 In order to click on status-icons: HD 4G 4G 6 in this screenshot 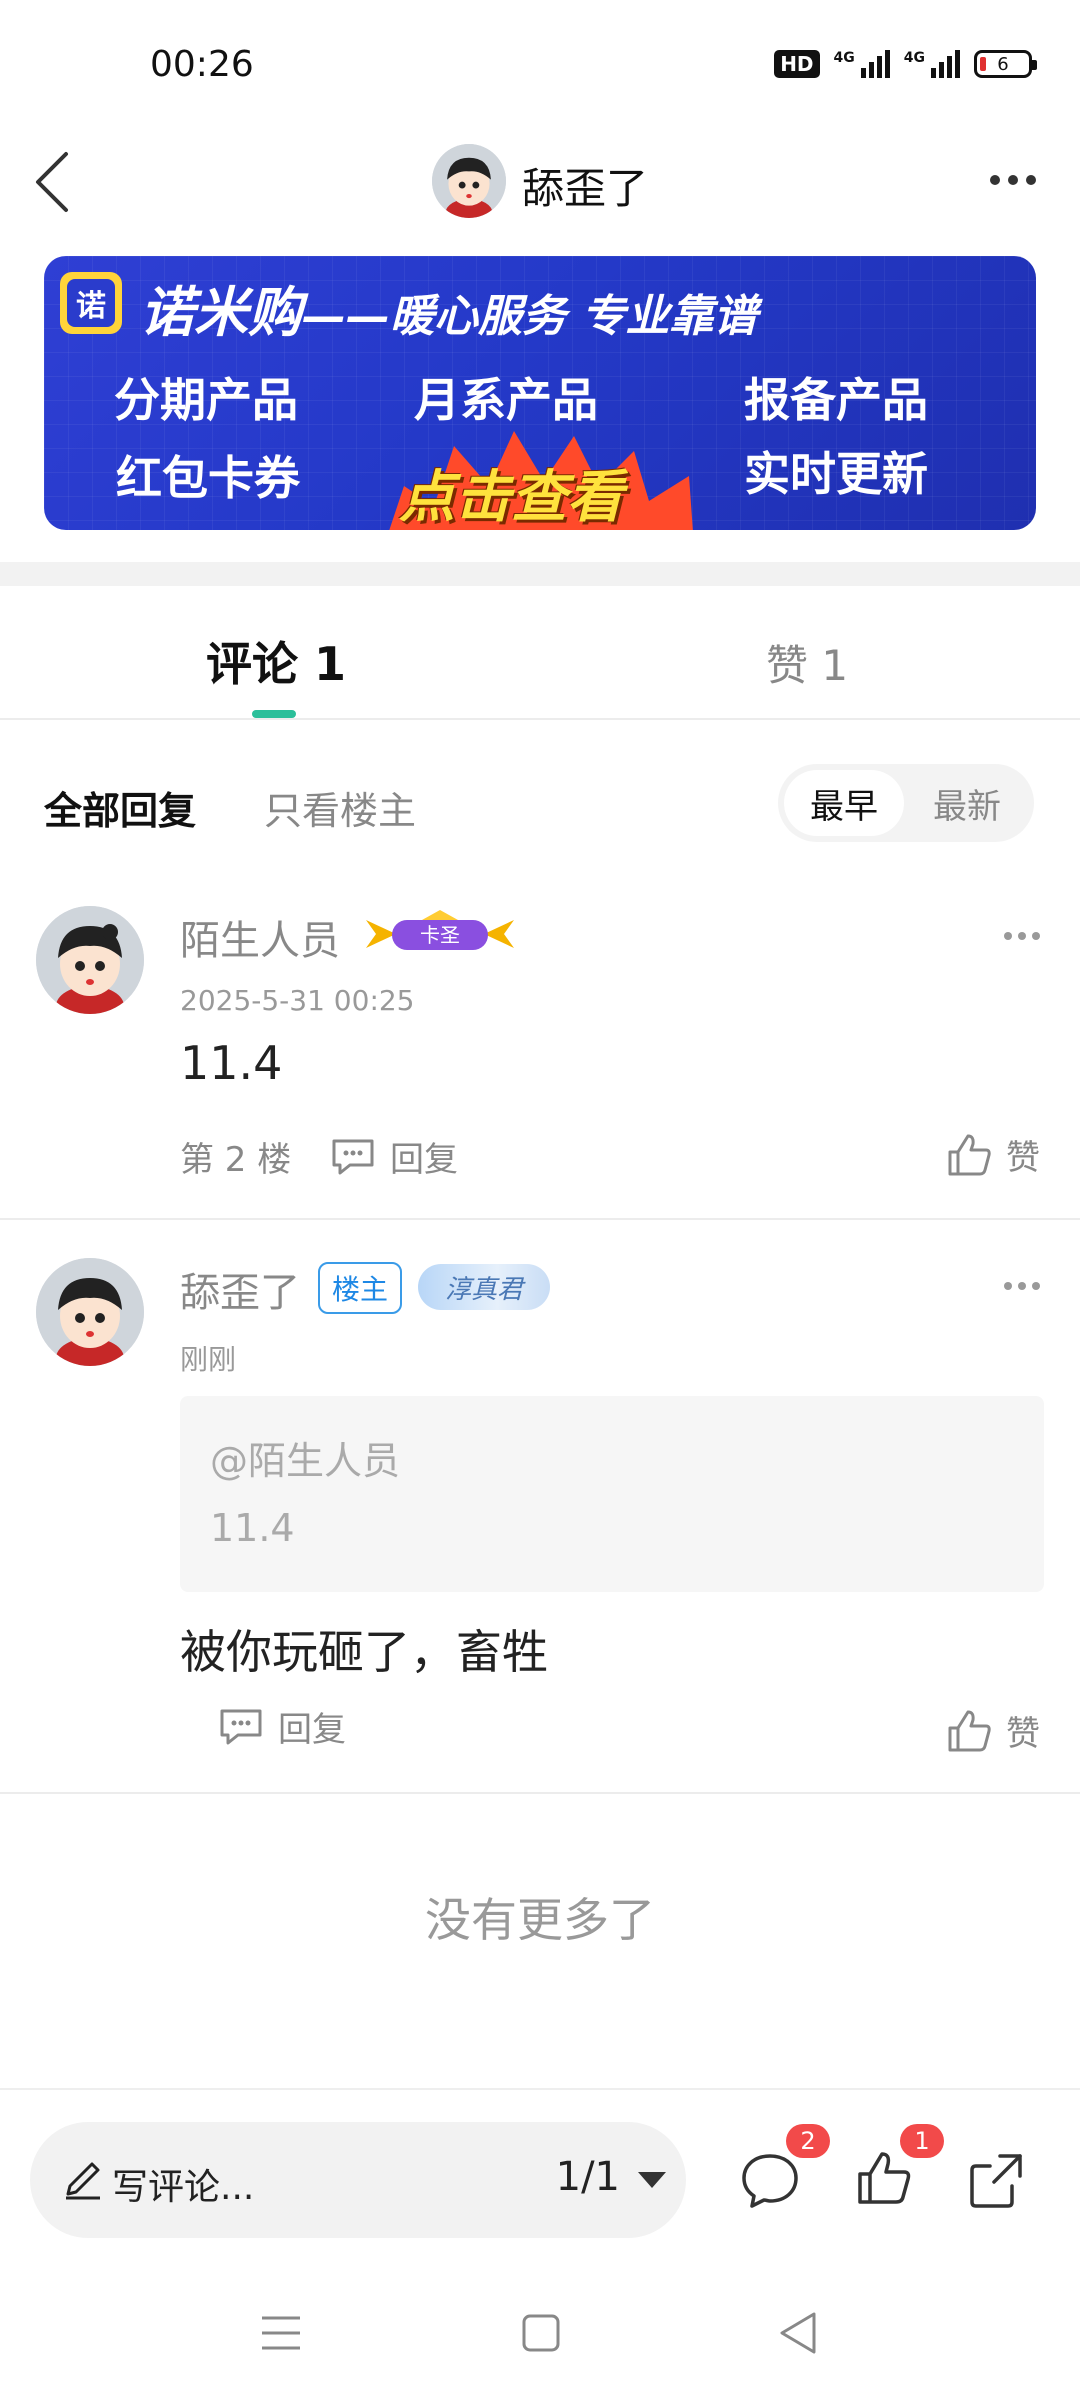, I will do `click(905, 64)`.